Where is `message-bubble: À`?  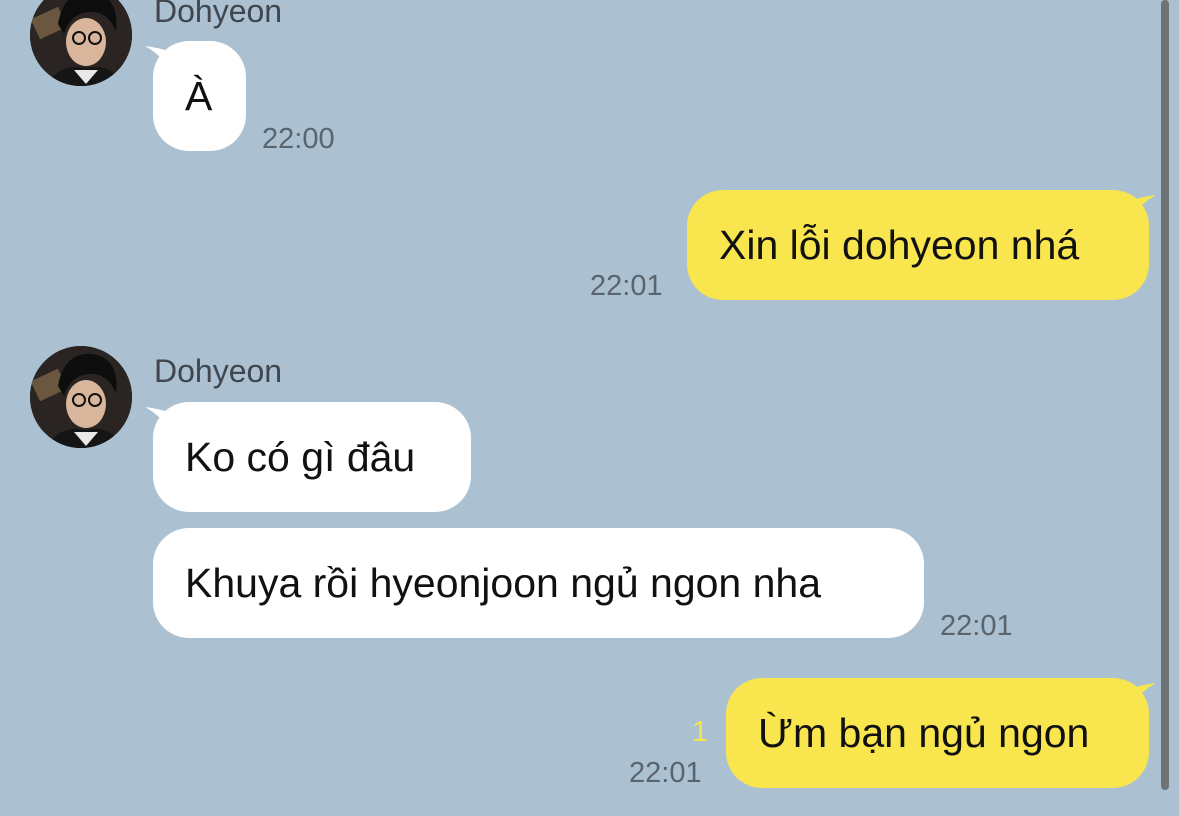 message-bubble: À is located at coordinates (199, 96).